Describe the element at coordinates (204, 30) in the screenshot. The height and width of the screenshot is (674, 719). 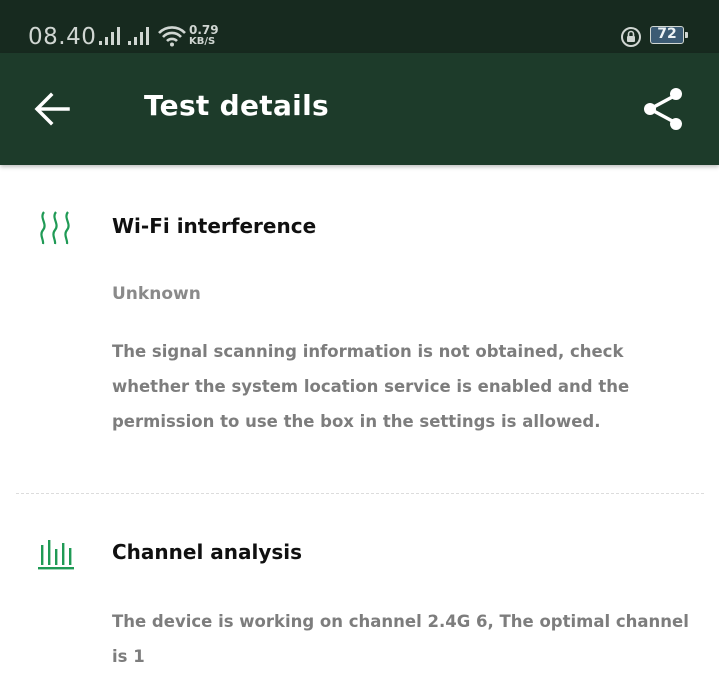
I see `net-speed-value: 0.79` at that location.